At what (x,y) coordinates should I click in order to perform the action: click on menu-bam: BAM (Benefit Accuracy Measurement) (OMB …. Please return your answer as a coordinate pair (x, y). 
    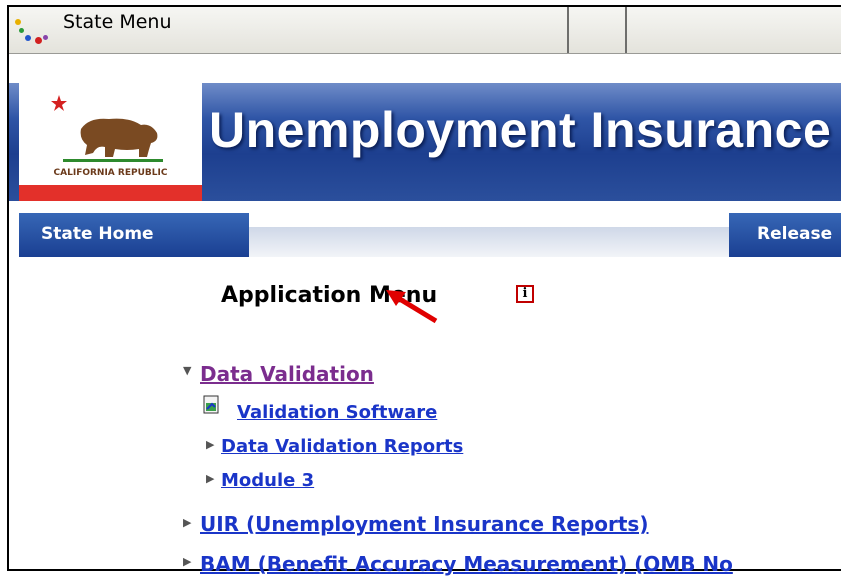
    Looking at the image, I should click on (466, 564).